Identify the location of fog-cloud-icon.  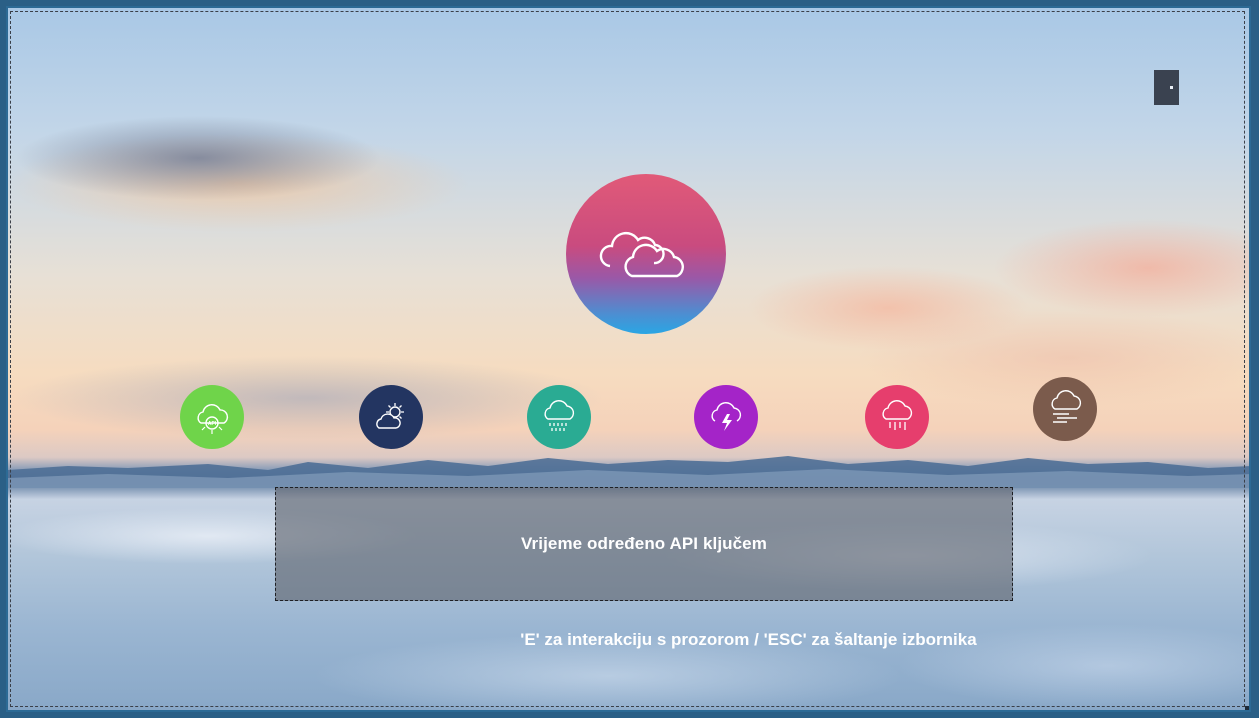
(1066, 406).